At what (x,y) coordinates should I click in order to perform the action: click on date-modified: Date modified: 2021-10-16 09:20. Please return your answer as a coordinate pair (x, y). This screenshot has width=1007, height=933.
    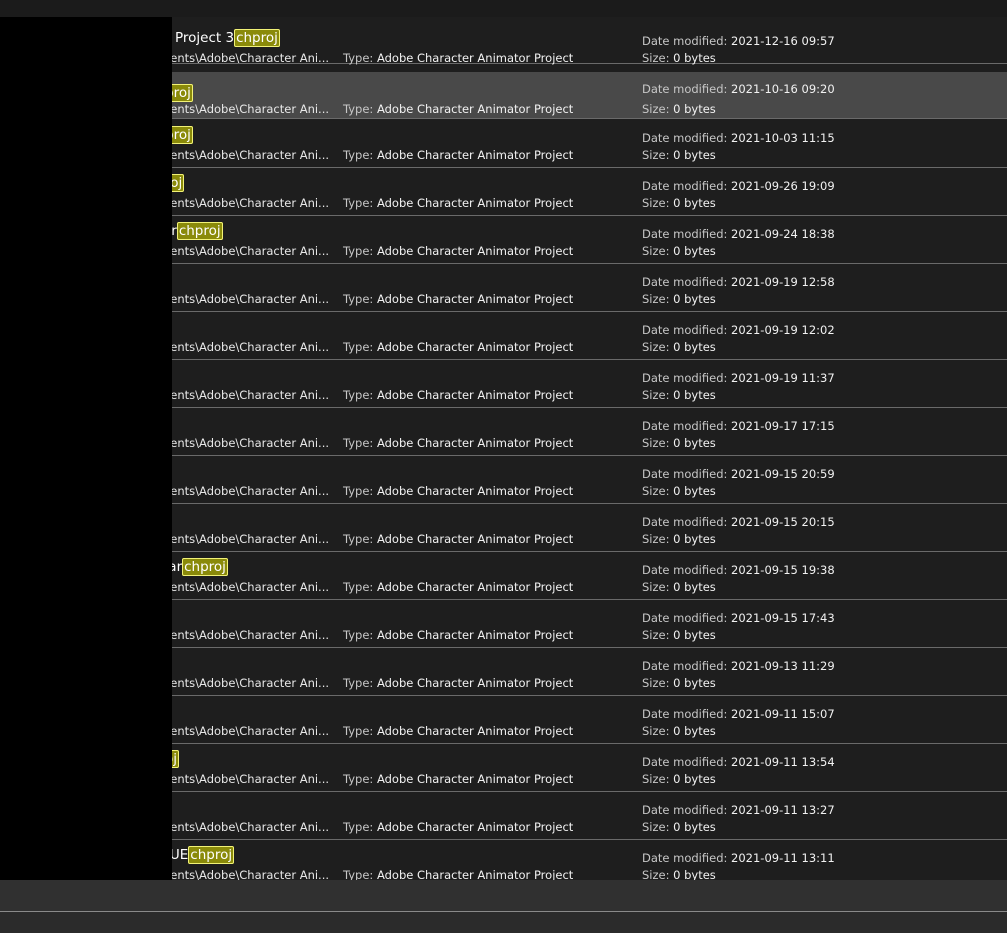
    Looking at the image, I should click on (738, 89).